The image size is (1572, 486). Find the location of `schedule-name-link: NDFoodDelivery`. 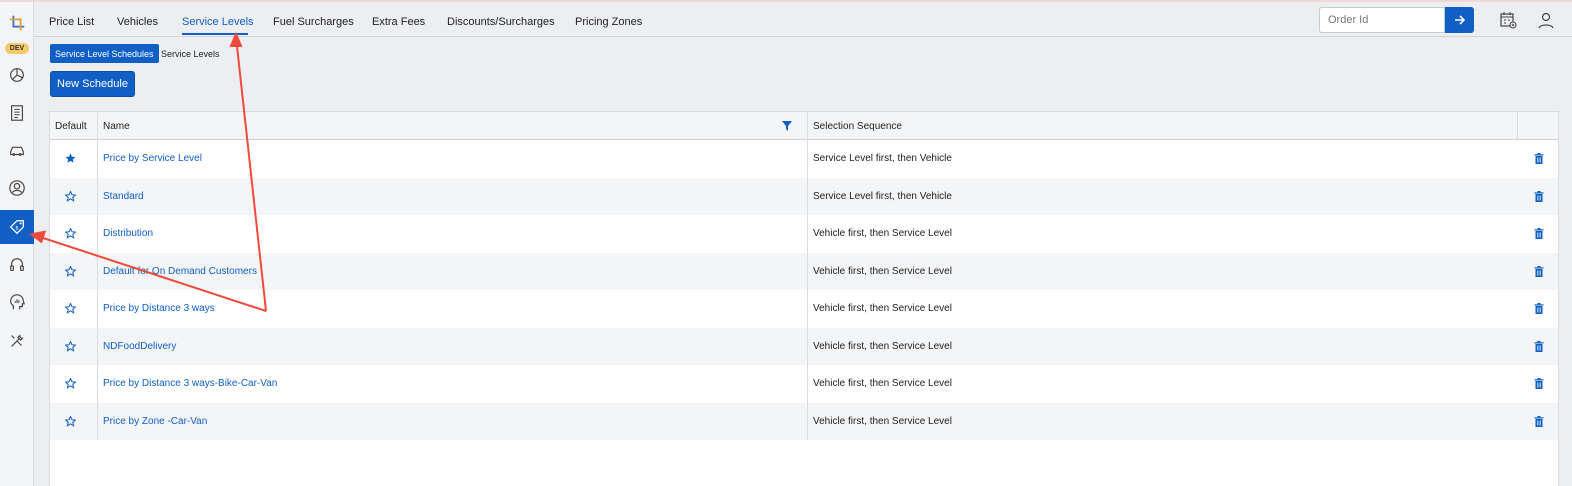

schedule-name-link: NDFoodDelivery is located at coordinates (139, 346).